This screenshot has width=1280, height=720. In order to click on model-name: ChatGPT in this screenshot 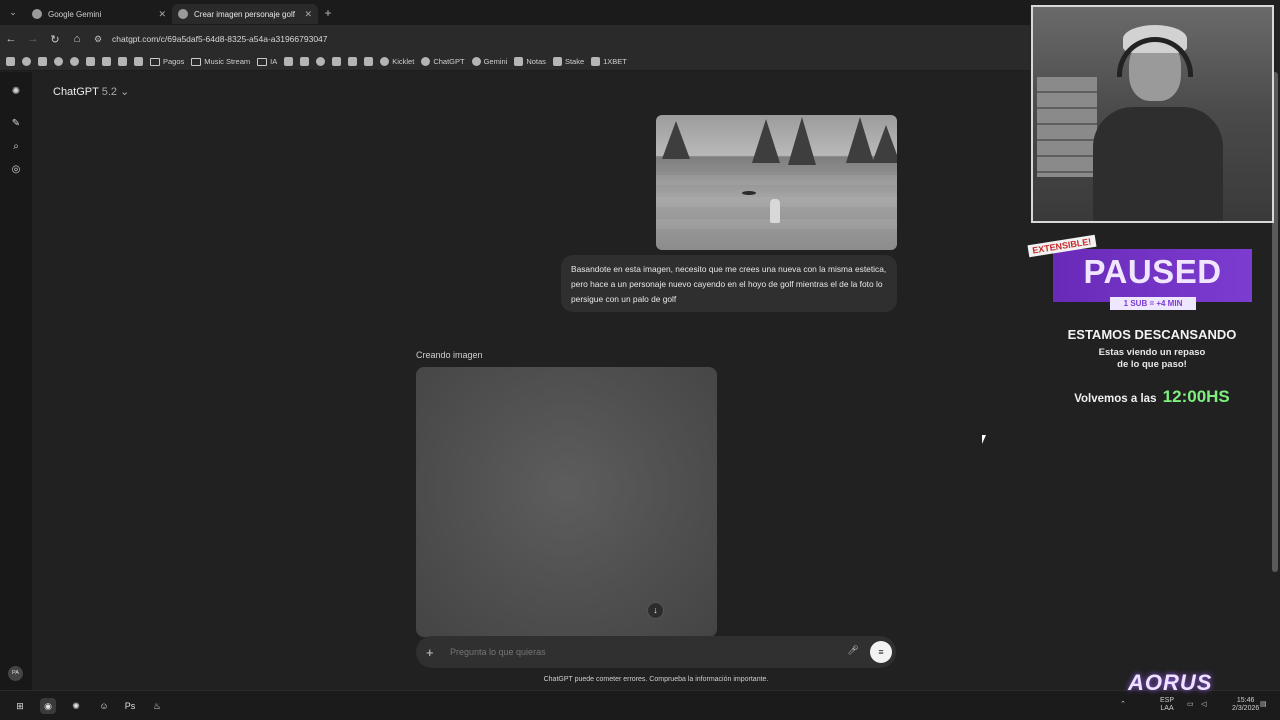, I will do `click(76, 92)`.